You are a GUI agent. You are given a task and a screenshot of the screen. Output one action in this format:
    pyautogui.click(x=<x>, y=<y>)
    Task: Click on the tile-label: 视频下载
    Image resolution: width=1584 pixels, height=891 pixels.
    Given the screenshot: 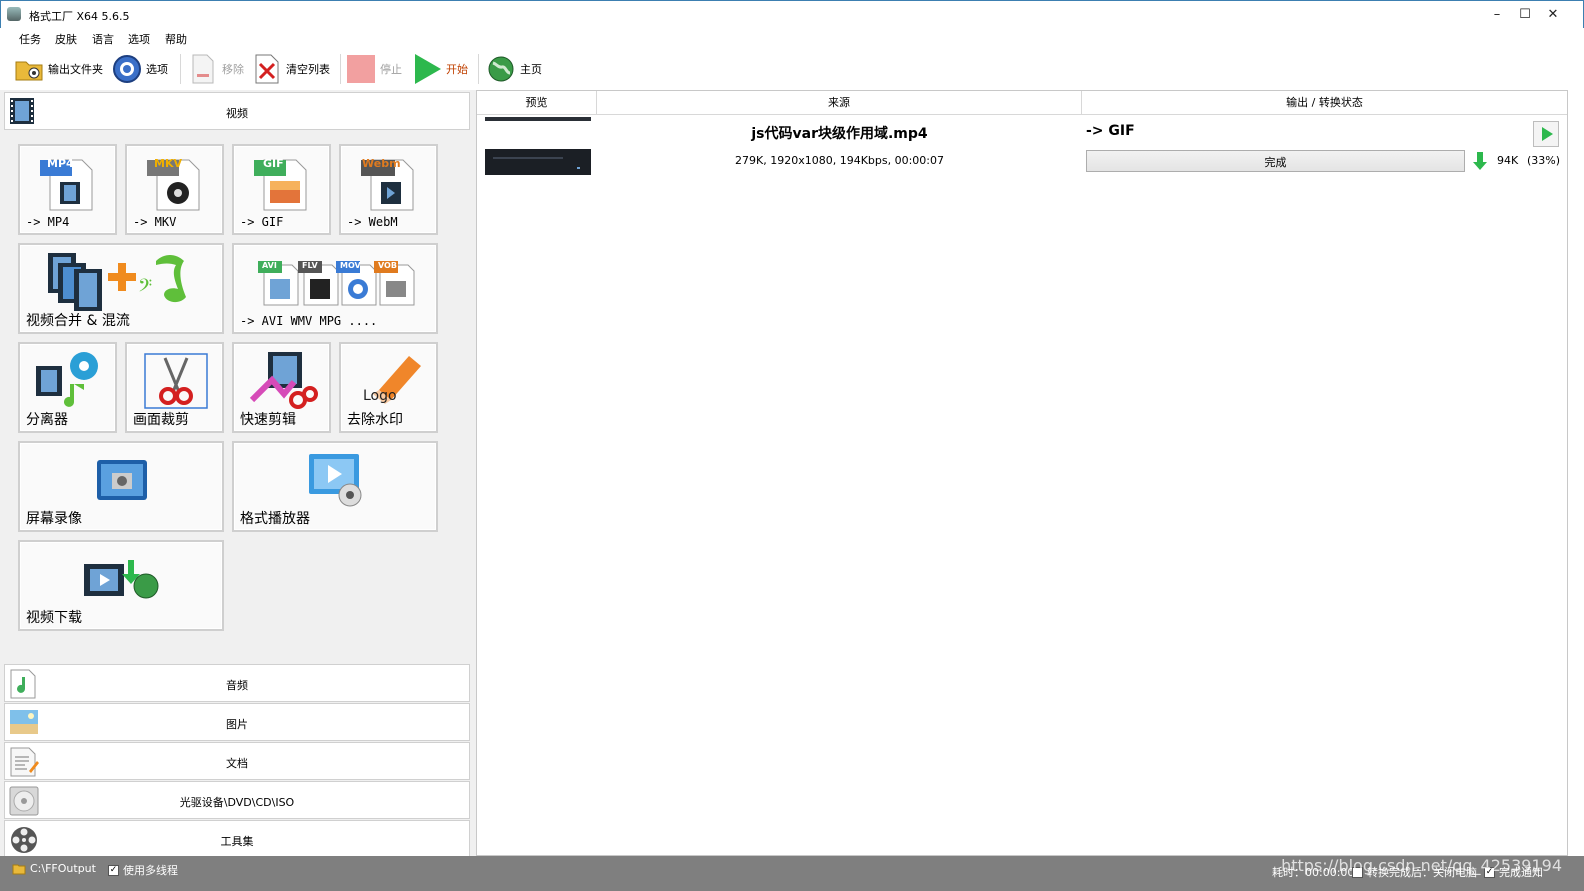 What is the action you would take?
    pyautogui.click(x=54, y=618)
    